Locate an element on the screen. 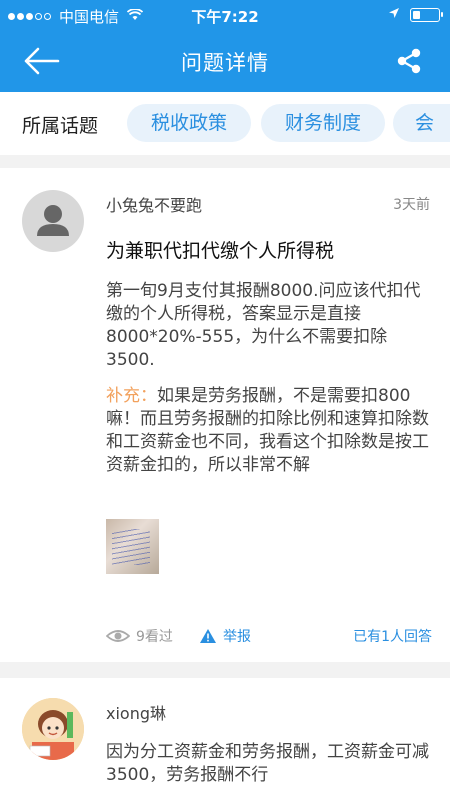  status-bar: 中国电信 下午7:22 is located at coordinates (225, 15).